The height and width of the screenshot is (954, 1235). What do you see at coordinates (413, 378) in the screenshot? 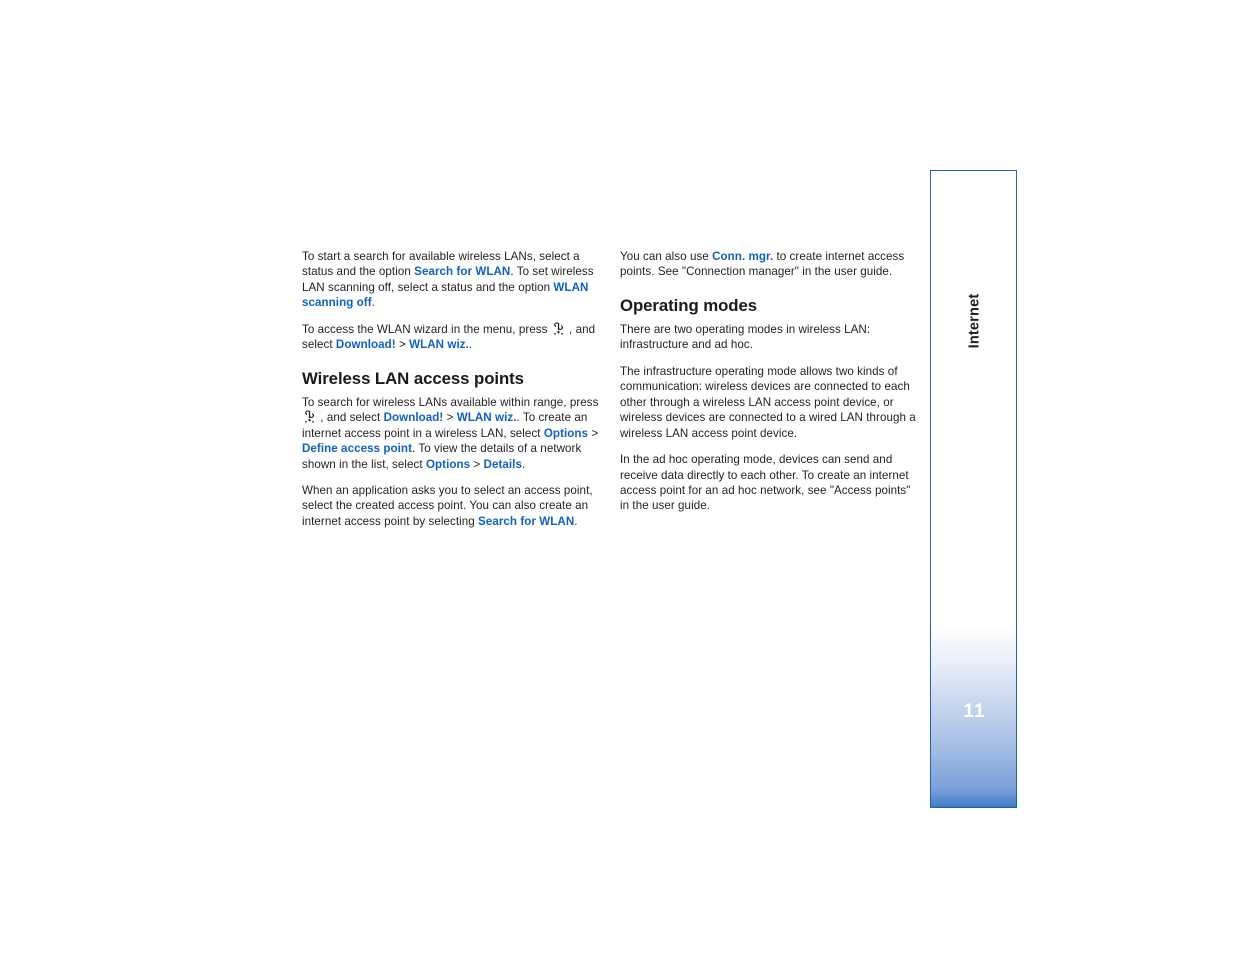
I see `heading-wireless-lan-access-points: Wireless LAN access points` at bounding box center [413, 378].